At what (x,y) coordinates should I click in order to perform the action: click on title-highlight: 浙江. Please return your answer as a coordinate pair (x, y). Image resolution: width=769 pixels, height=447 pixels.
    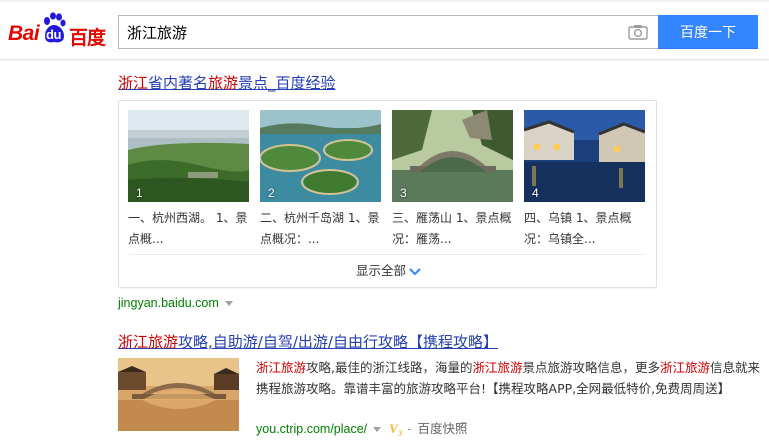
    Looking at the image, I should click on (133, 83).